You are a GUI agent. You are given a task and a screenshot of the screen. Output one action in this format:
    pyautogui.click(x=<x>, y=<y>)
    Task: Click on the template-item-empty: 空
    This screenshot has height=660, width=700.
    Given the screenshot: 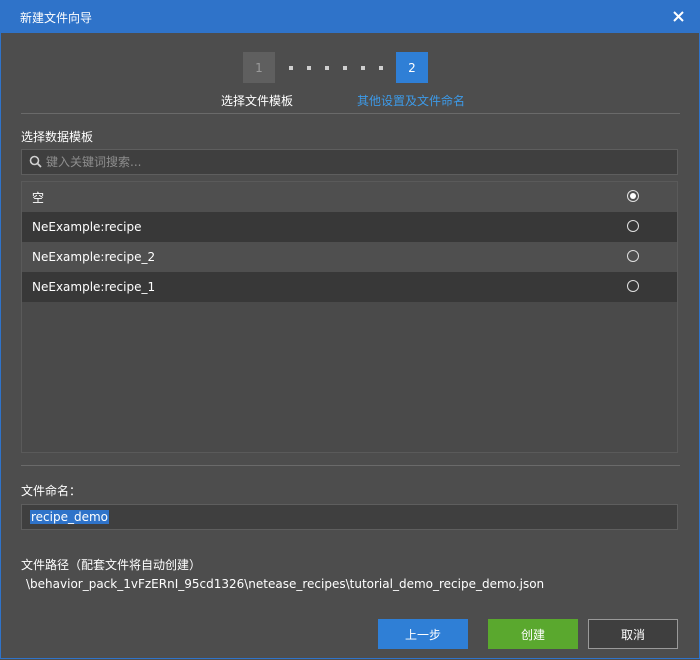 What is the action you would take?
    pyautogui.click(x=349, y=197)
    